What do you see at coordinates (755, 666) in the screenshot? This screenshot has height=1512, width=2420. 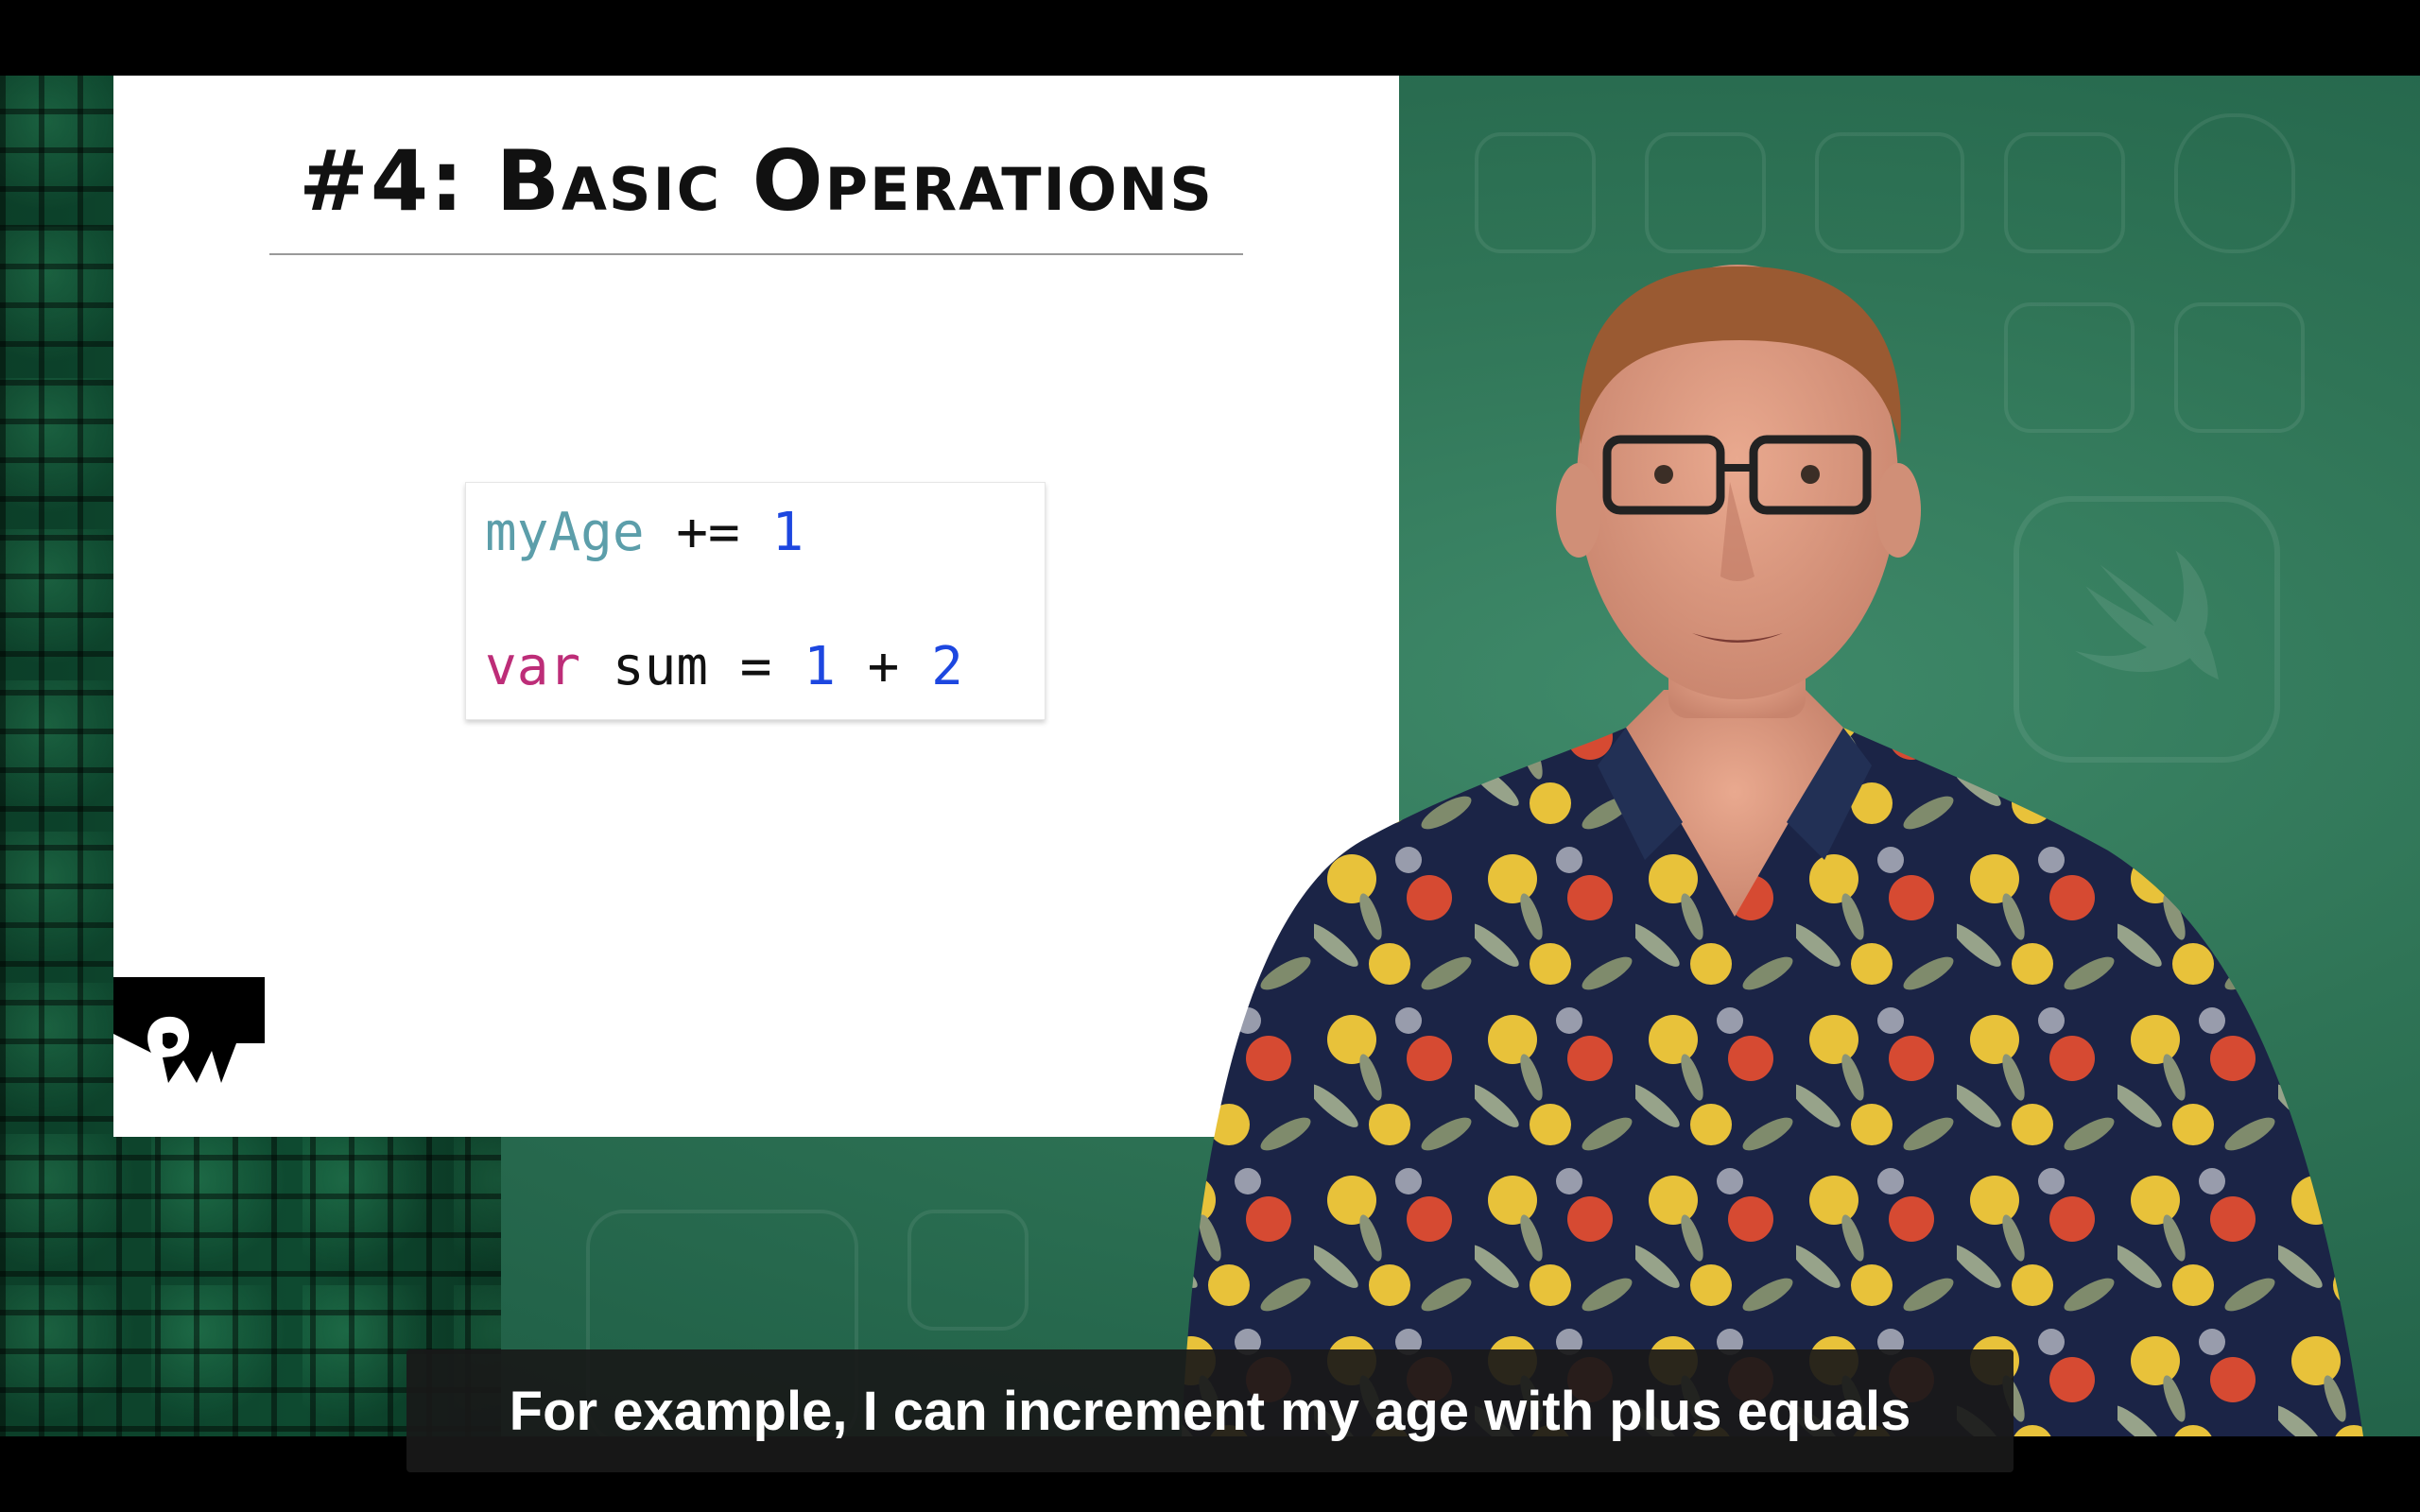 I see `code-operator: =` at bounding box center [755, 666].